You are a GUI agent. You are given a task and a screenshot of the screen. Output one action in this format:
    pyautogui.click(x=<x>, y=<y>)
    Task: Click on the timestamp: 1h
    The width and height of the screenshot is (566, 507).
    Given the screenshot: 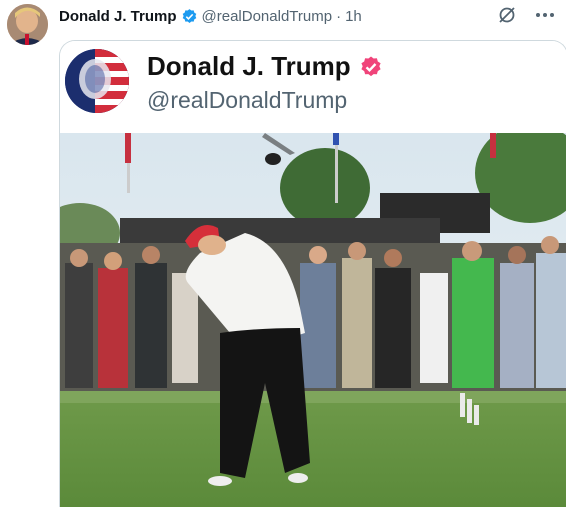 What is the action you would take?
    pyautogui.click(x=353, y=16)
    